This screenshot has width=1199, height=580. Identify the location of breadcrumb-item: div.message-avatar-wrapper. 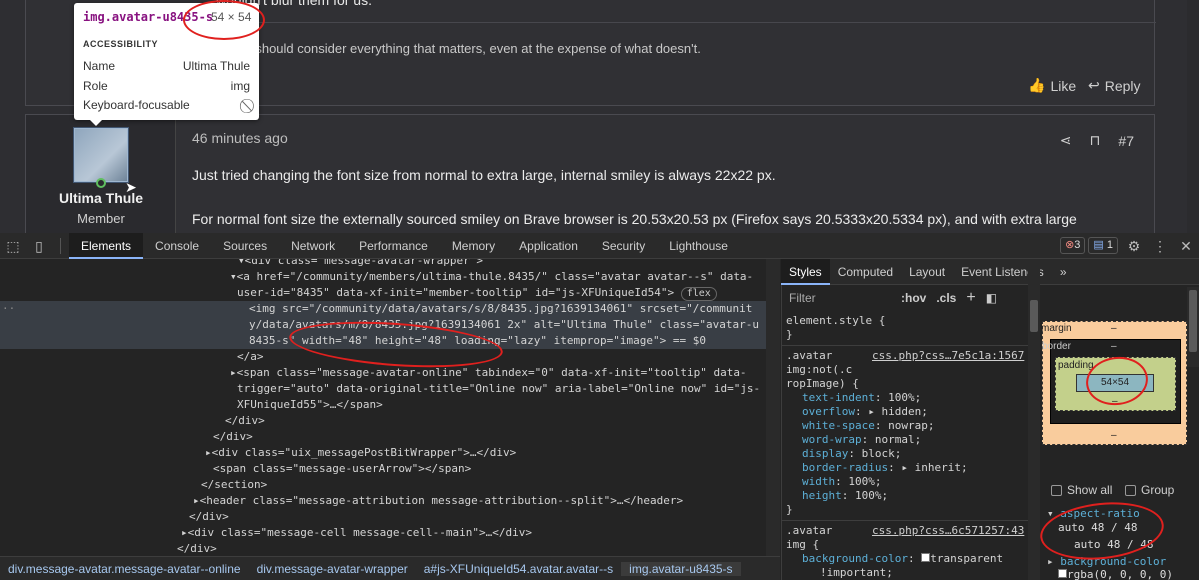
(332, 569).